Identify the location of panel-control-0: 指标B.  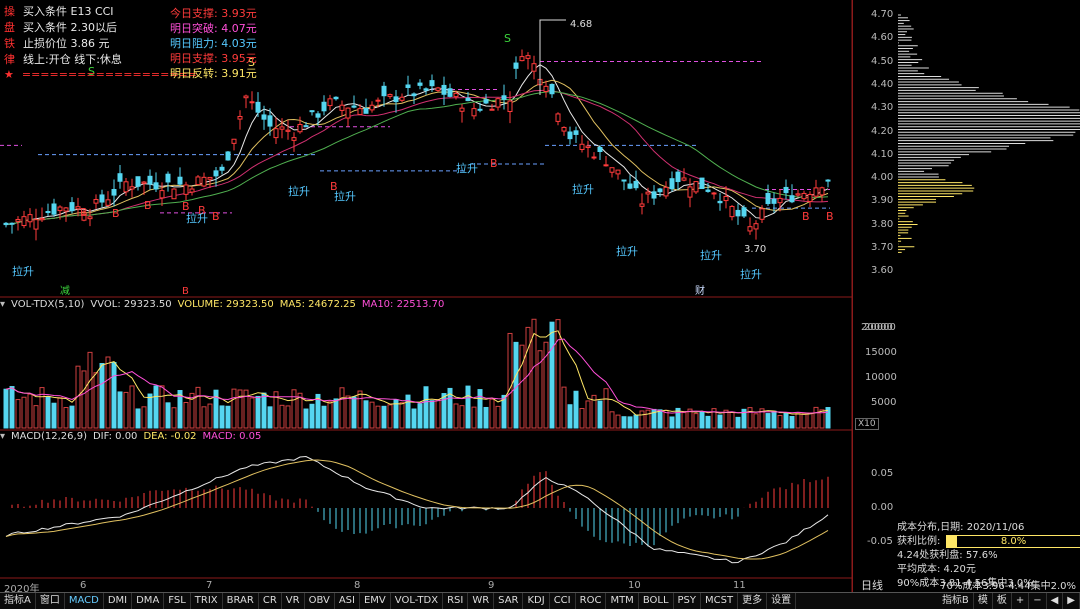
(956, 601).